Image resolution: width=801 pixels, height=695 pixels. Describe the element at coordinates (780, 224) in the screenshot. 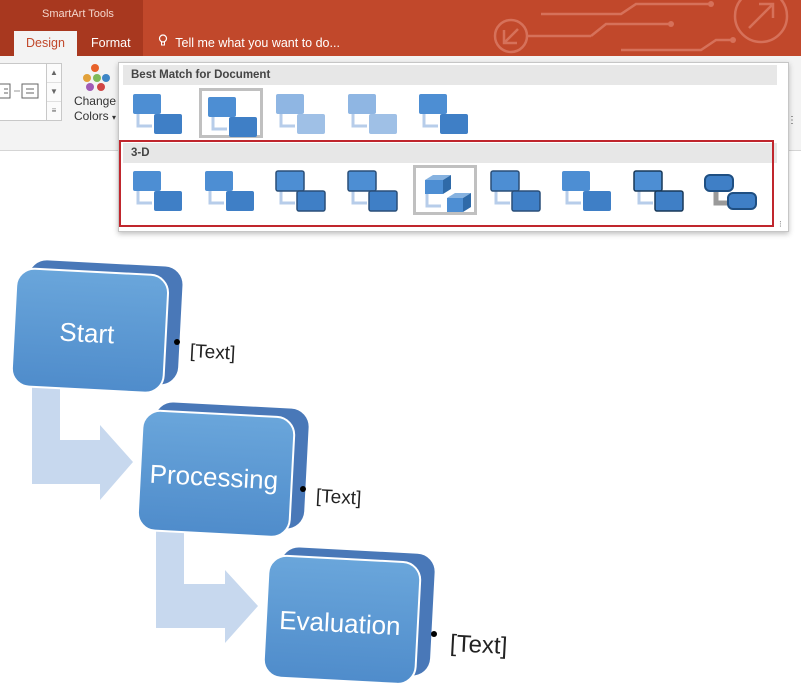

I see `resize-grip-icon: ⁝` at that location.